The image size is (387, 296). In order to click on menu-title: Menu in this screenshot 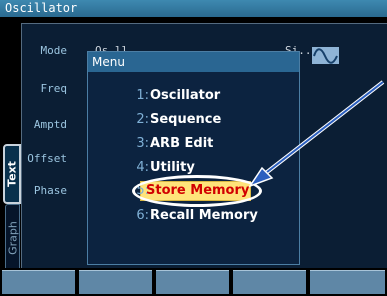, I will do `click(193, 62)`.